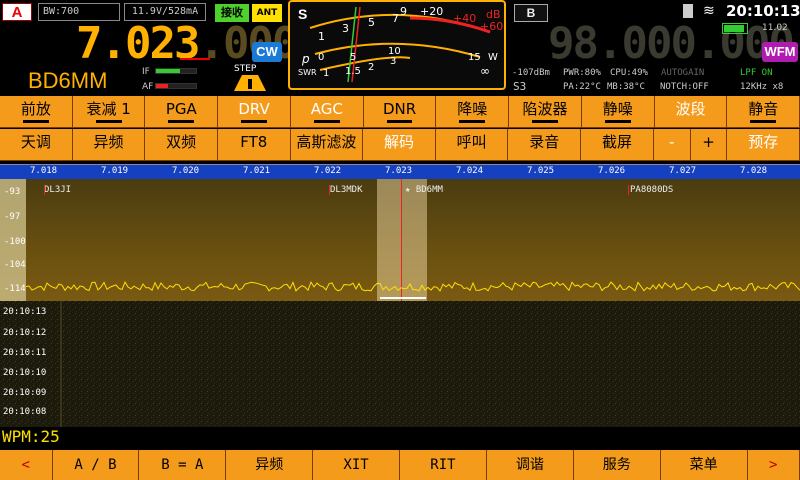 This screenshot has width=800, height=480. Describe the element at coordinates (763, 145) in the screenshot. I see `preset-button: 预存` at that location.